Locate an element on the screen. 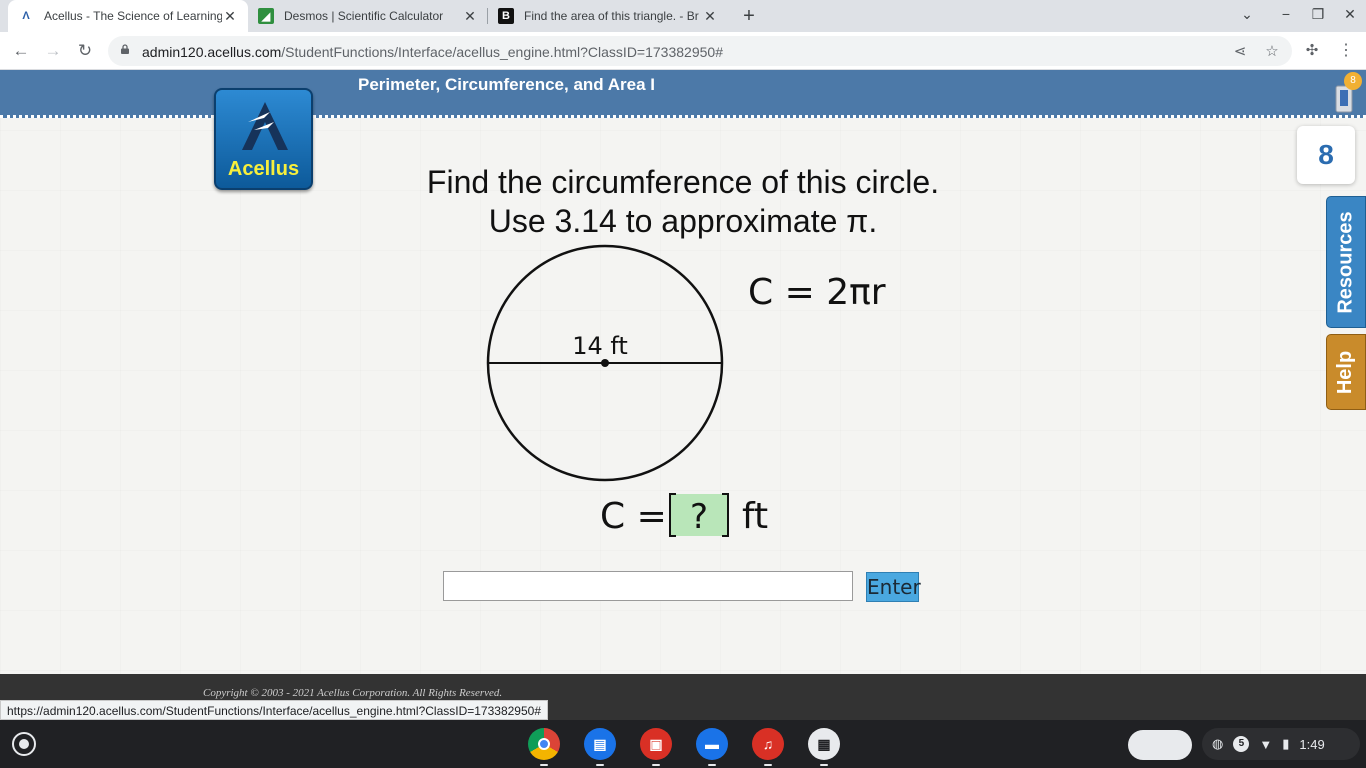  points-counter: 8 is located at coordinates (1326, 155).